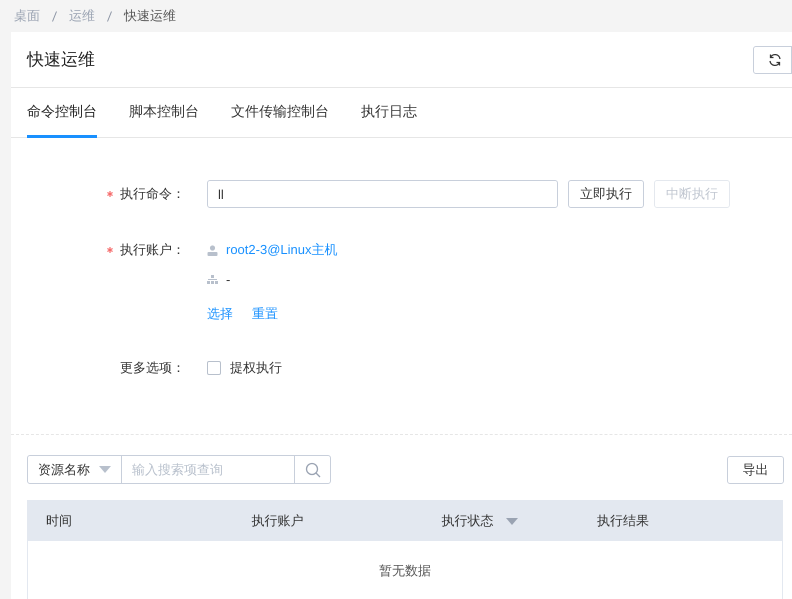 The image size is (792, 599). I want to click on command-button: 立即执行, so click(606, 194).